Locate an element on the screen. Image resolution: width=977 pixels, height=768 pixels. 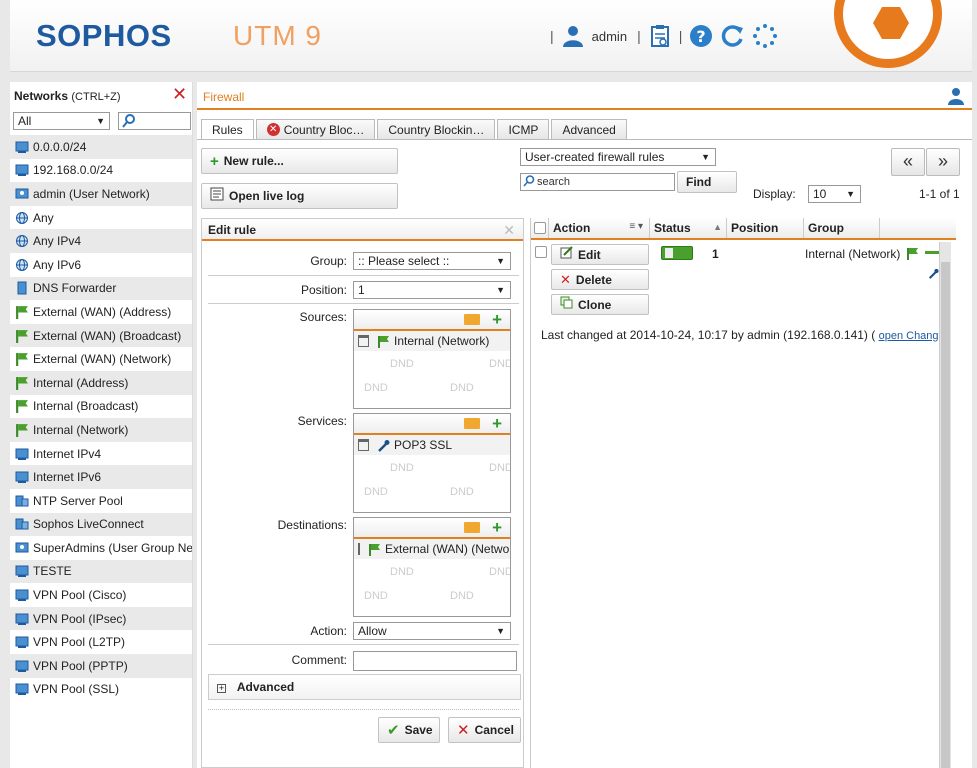
save-button: ✔ Save is located at coordinates (409, 730).